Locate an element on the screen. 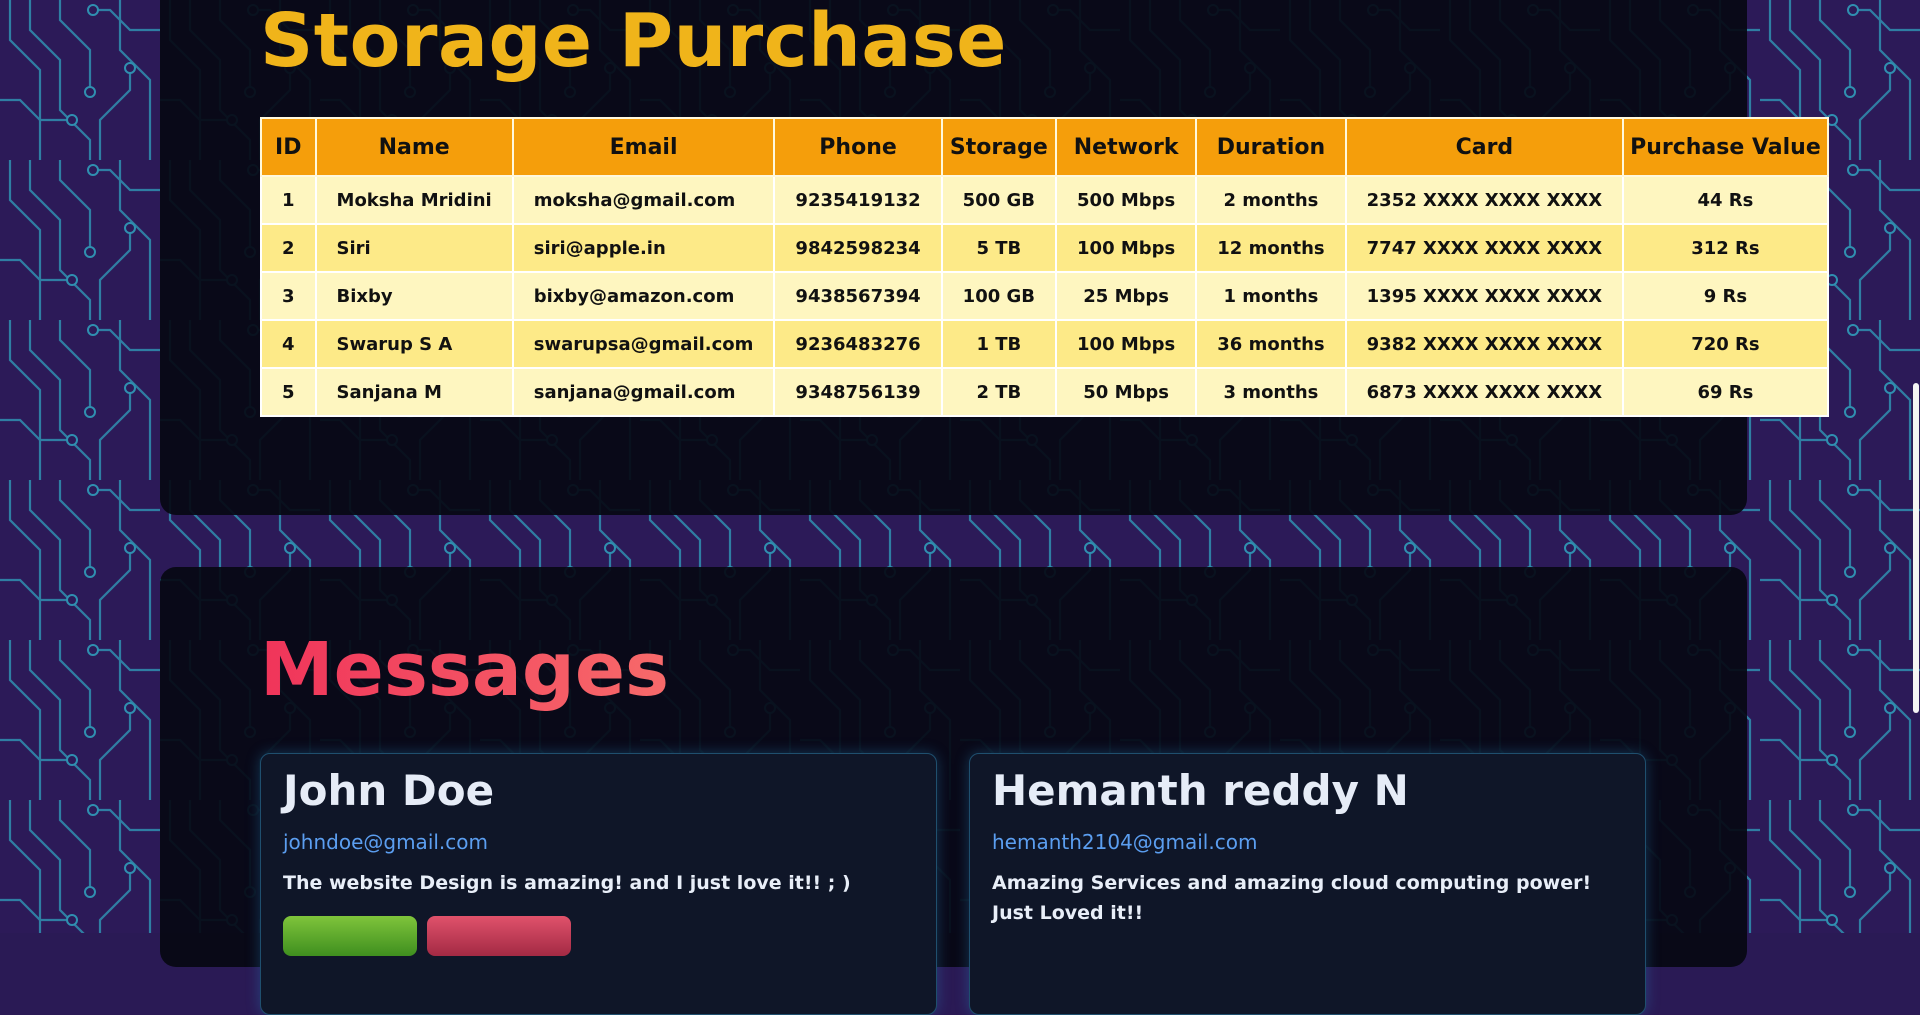 Image resolution: width=1920 pixels, height=1015 pixels. message-sender-name: Hemanth reddy N is located at coordinates (1200, 790).